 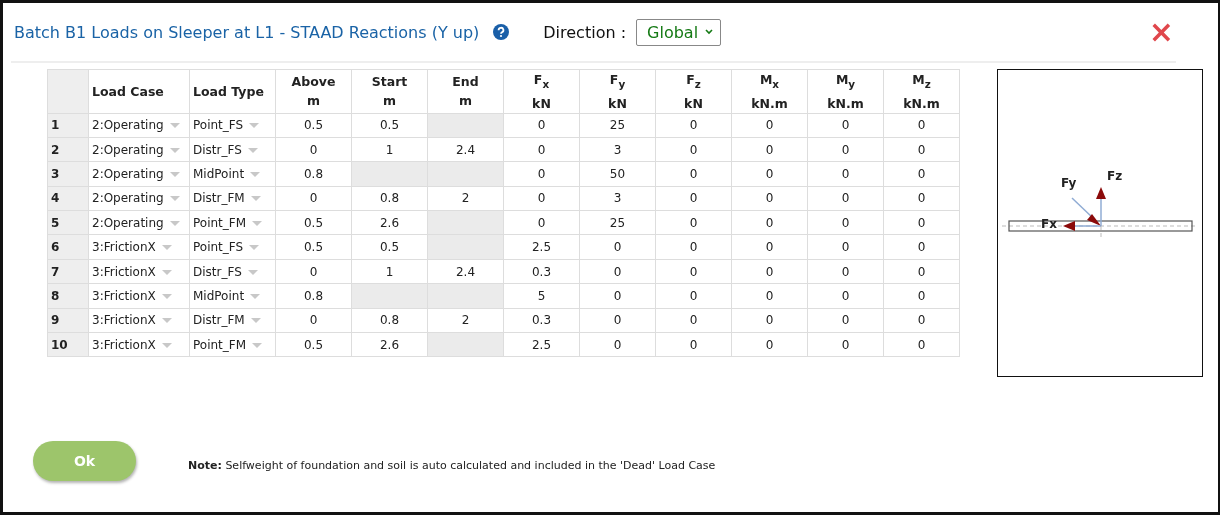 I want to click on table-cell: 2, so click(x=465, y=320).